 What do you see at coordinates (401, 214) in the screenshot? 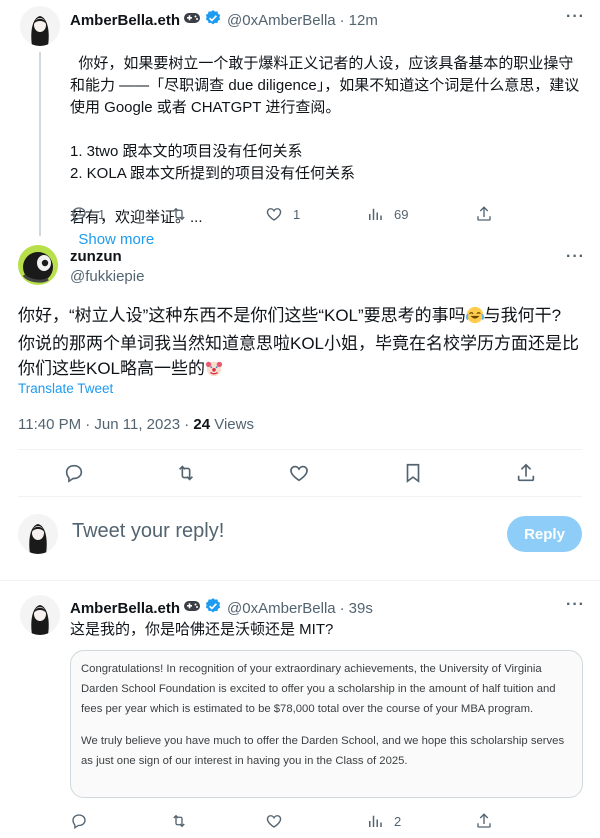
I see `views-count: 69` at bounding box center [401, 214].